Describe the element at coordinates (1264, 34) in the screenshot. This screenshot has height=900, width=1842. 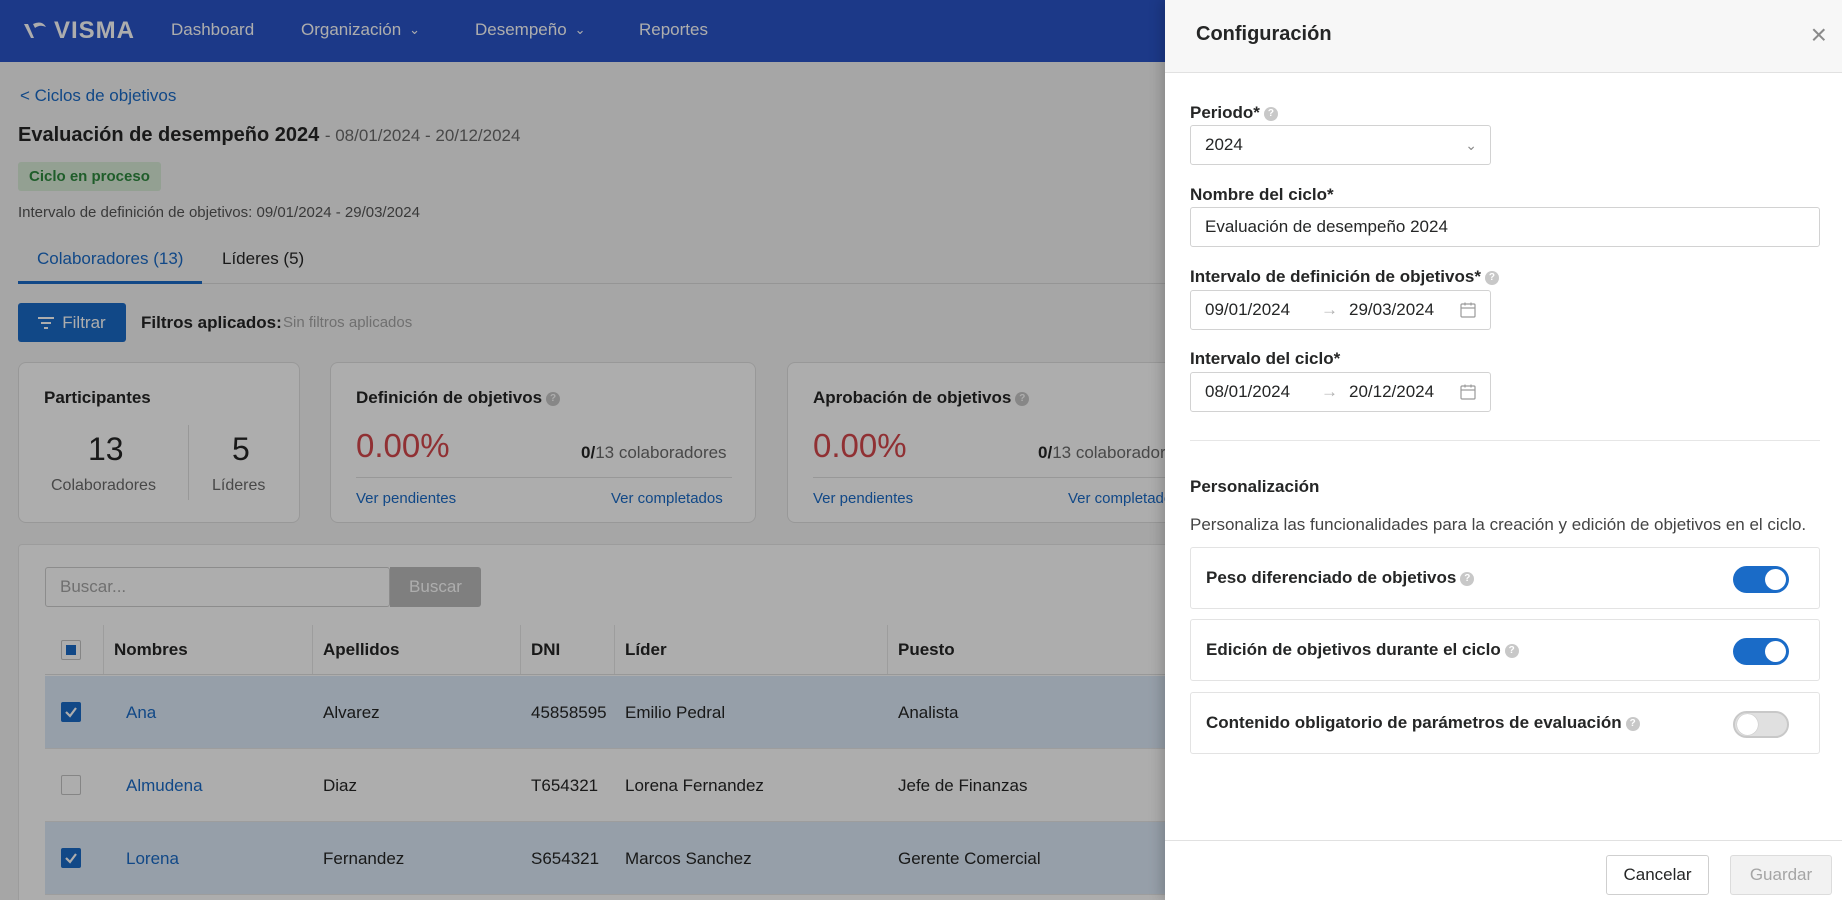
I see `drawer-title: Configuración` at that location.